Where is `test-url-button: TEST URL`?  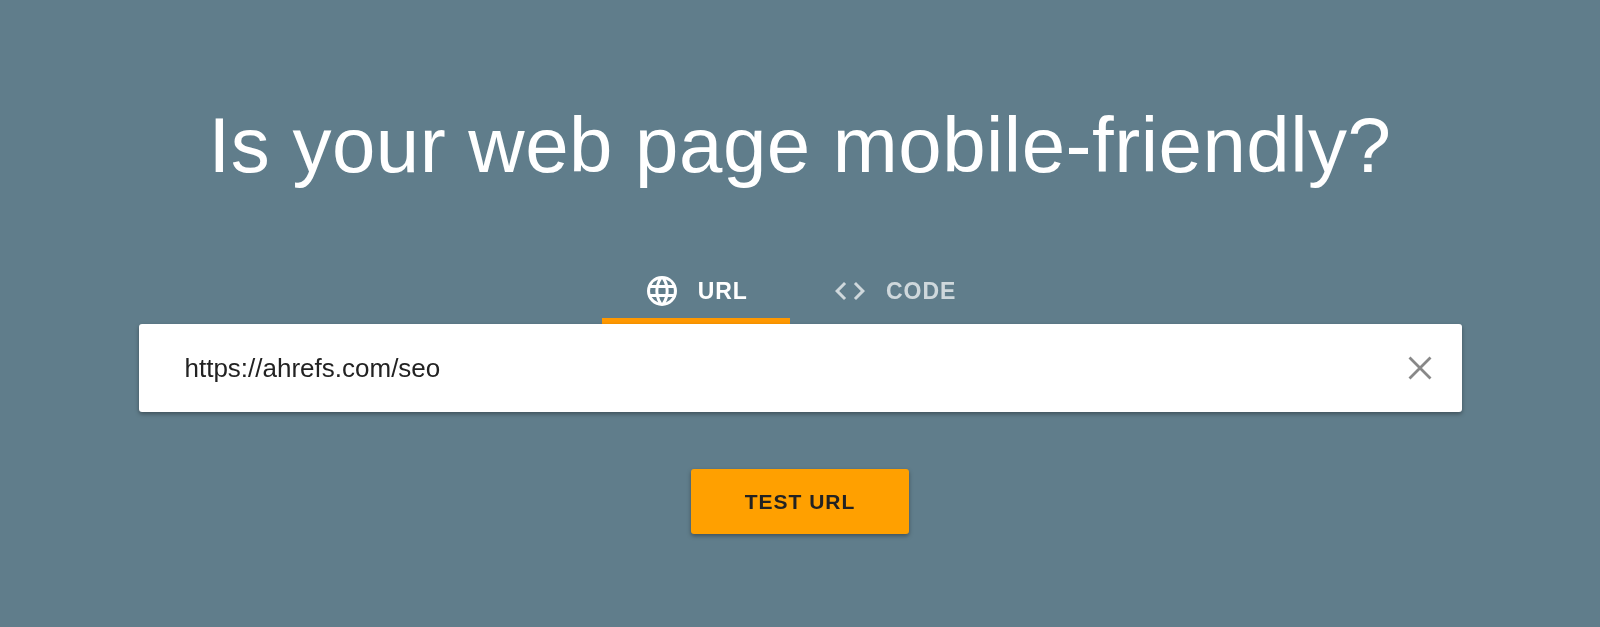
test-url-button: TEST URL is located at coordinates (800, 501).